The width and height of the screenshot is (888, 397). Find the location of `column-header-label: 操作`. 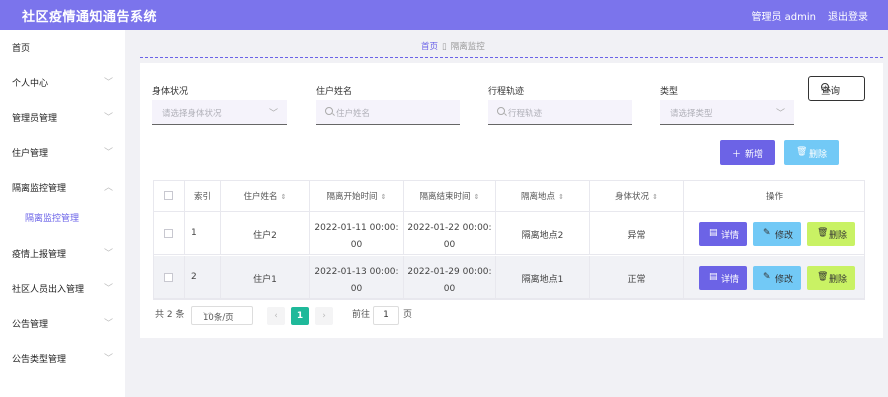

column-header-label: 操作 is located at coordinates (774, 197).